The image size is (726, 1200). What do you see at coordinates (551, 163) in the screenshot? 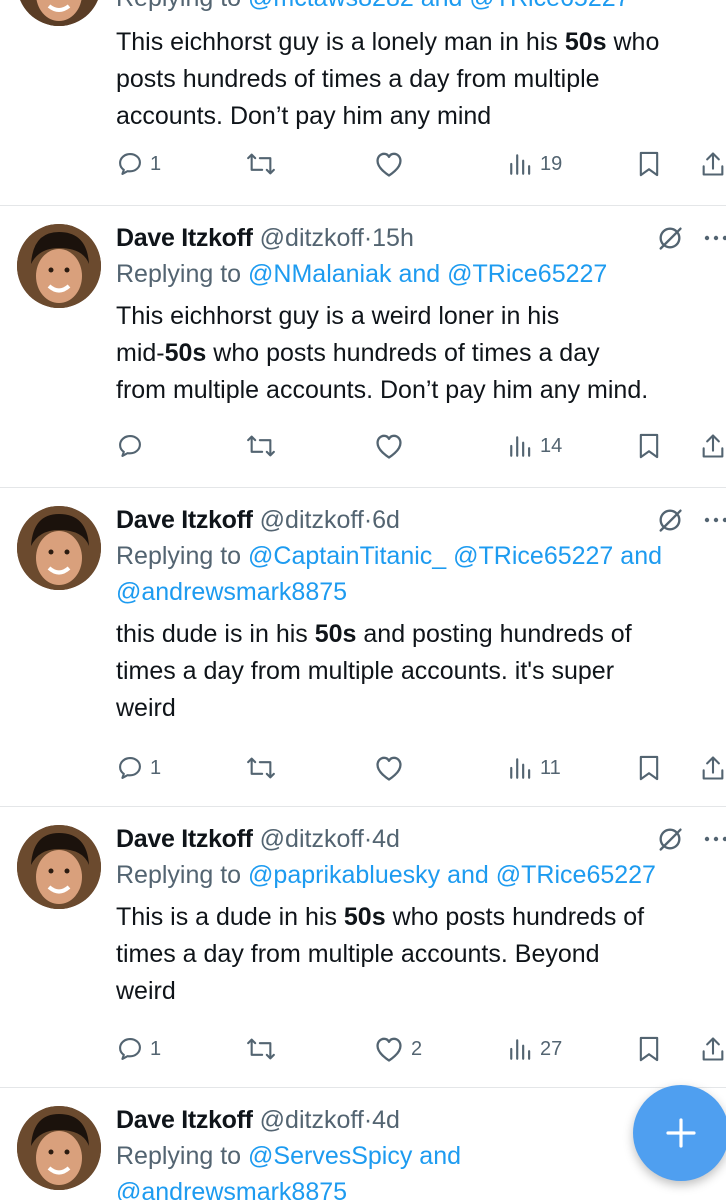
I see `views-count: 19` at bounding box center [551, 163].